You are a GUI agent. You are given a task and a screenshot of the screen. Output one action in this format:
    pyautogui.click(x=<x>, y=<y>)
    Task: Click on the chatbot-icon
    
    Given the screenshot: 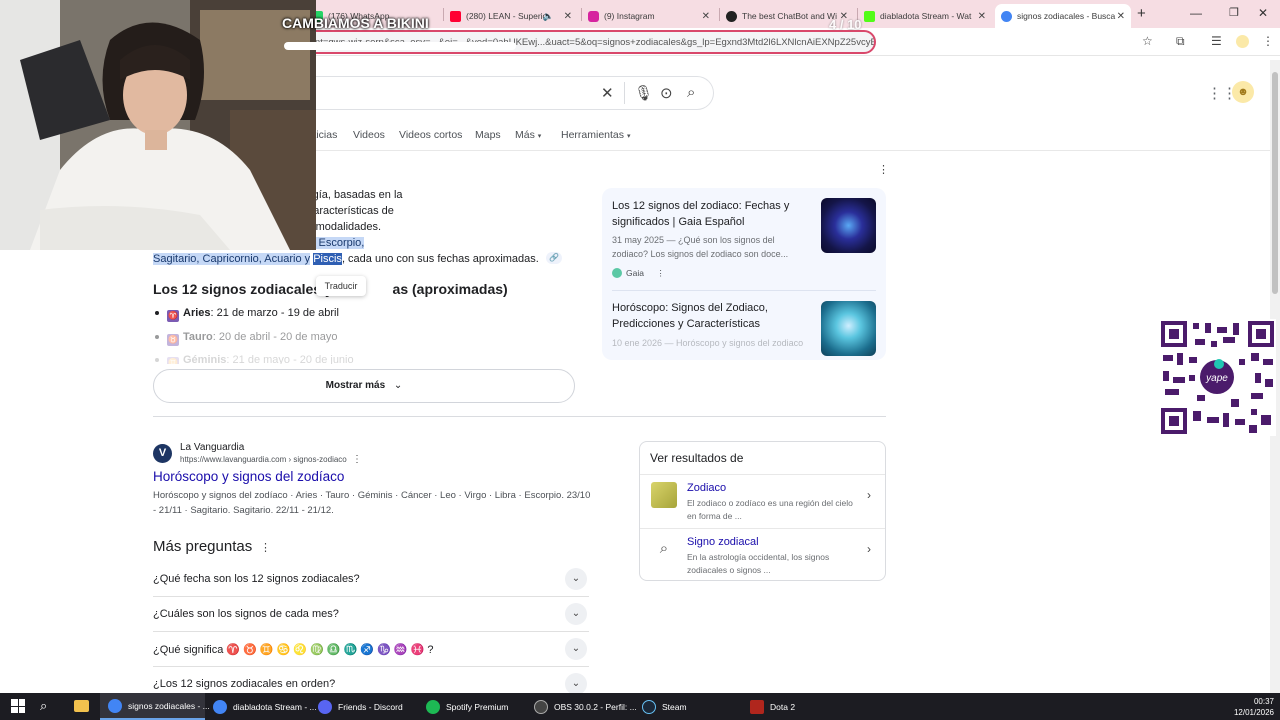 What is the action you would take?
    pyautogui.click(x=731, y=16)
    